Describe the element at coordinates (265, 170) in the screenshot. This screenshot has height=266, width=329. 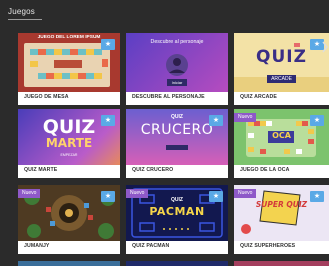
I see `game-card-label: JUEGO DE LA OCA` at that location.